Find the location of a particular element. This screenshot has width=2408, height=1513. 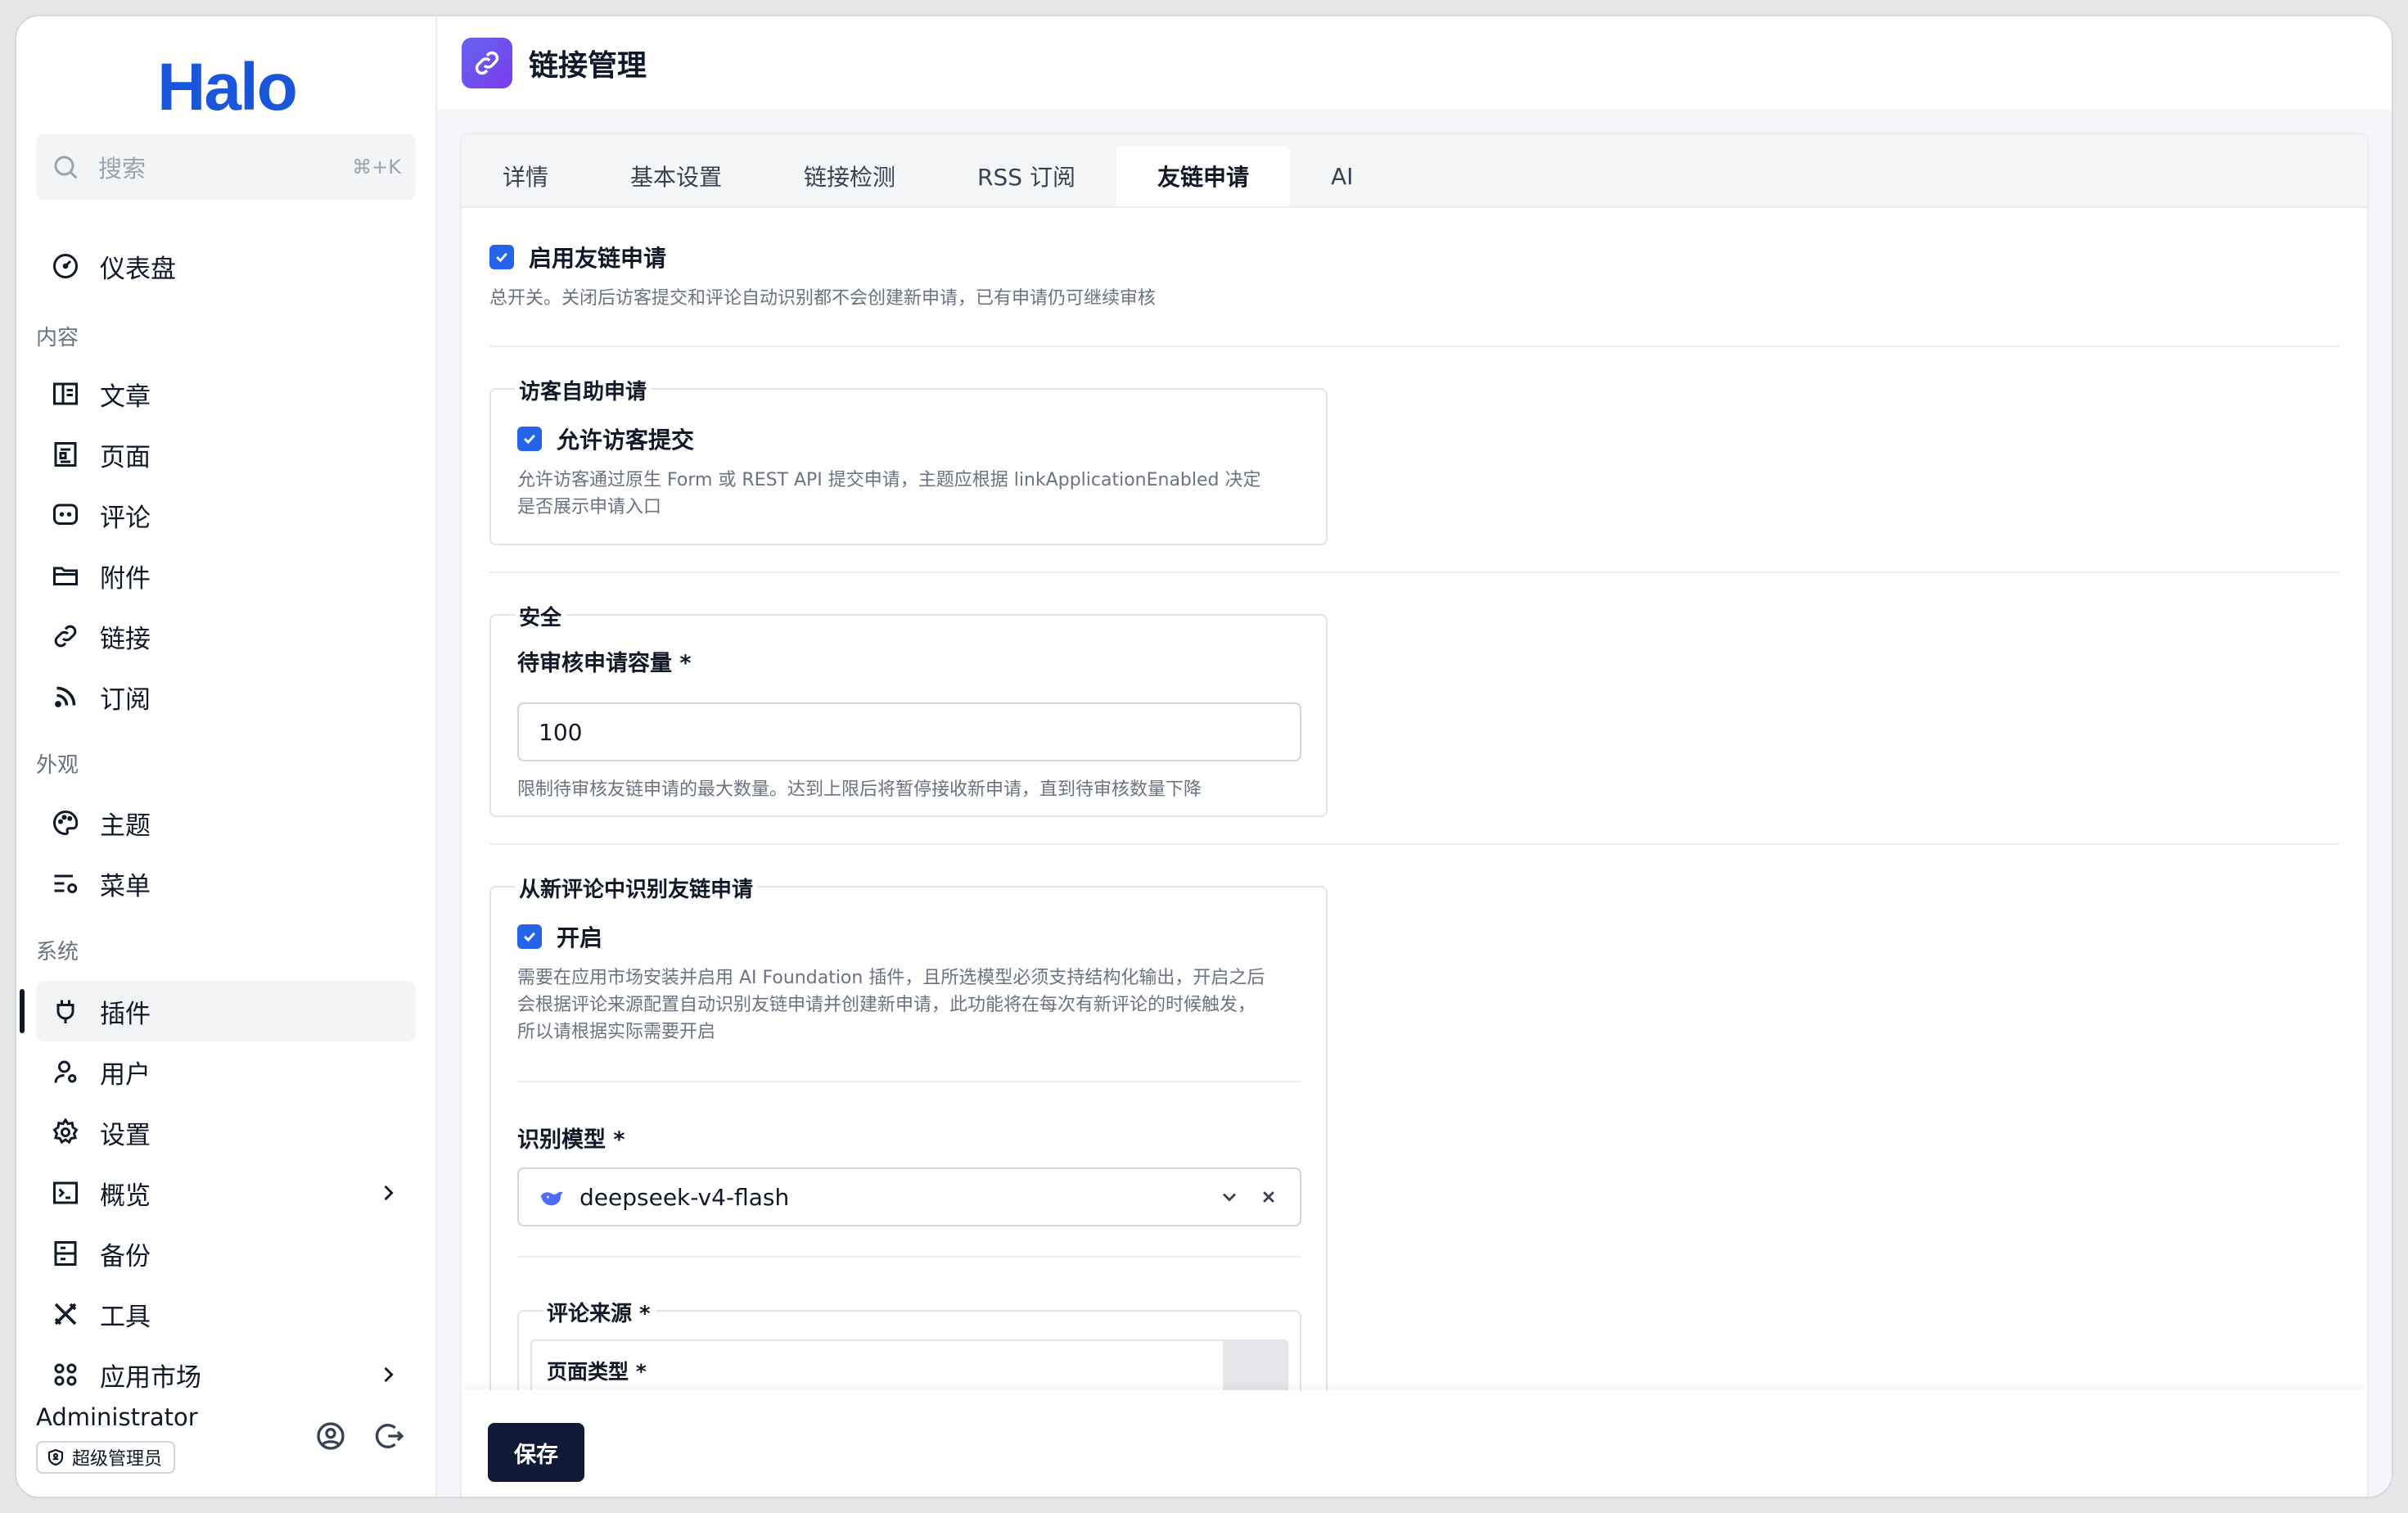

fieldset-legend: 评论来源 * is located at coordinates (600, 1312).